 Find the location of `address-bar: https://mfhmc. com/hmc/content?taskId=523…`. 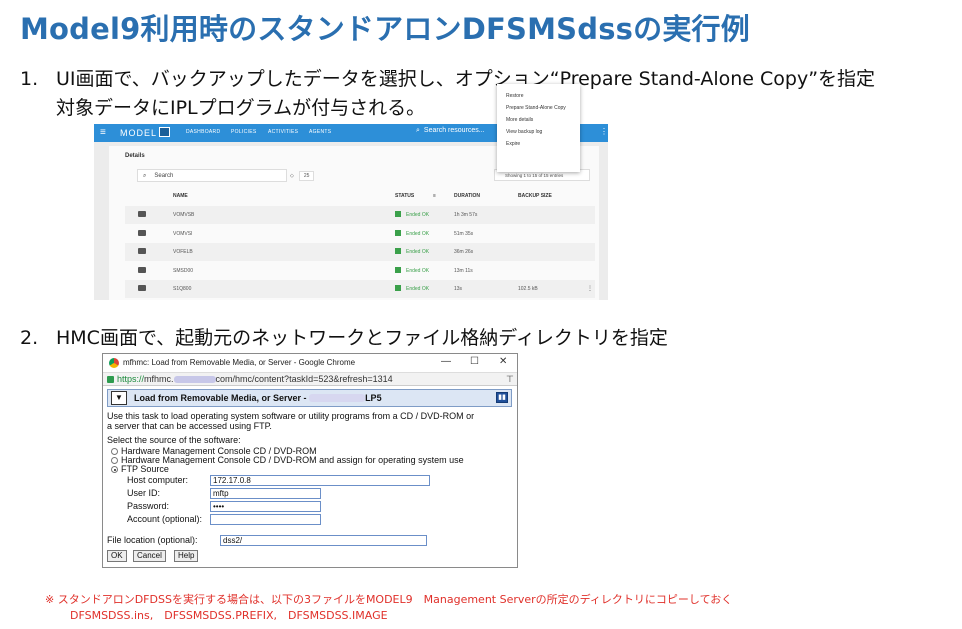

address-bar: https://mfhmc. com/hmc/content?taskId=523… is located at coordinates (310, 379).